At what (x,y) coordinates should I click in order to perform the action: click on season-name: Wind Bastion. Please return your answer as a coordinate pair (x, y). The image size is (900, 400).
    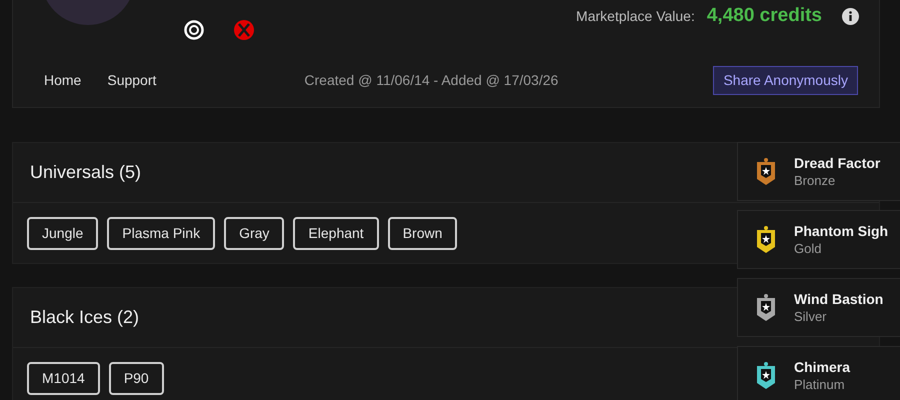
    Looking at the image, I should click on (839, 299).